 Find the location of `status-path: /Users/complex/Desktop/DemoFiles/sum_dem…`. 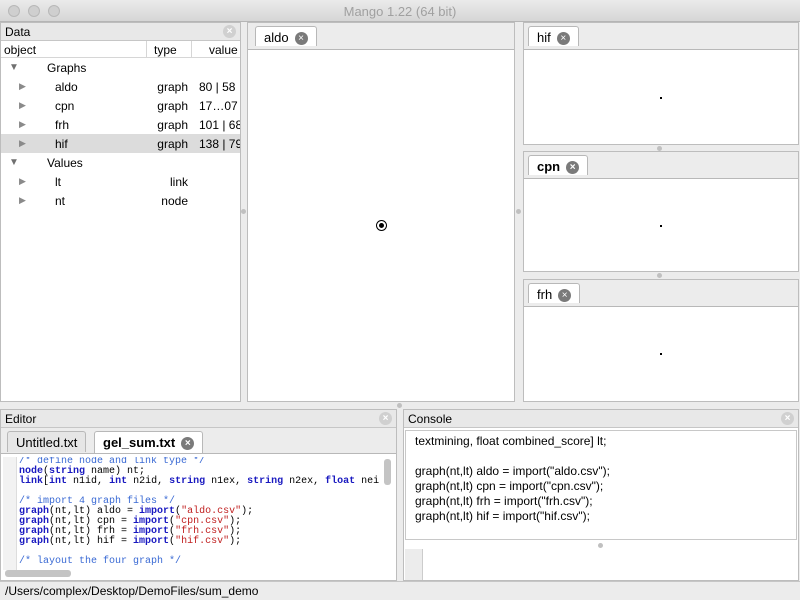

status-path: /Users/complex/Desktop/DemoFiles/sum_dem… is located at coordinates (132, 591).